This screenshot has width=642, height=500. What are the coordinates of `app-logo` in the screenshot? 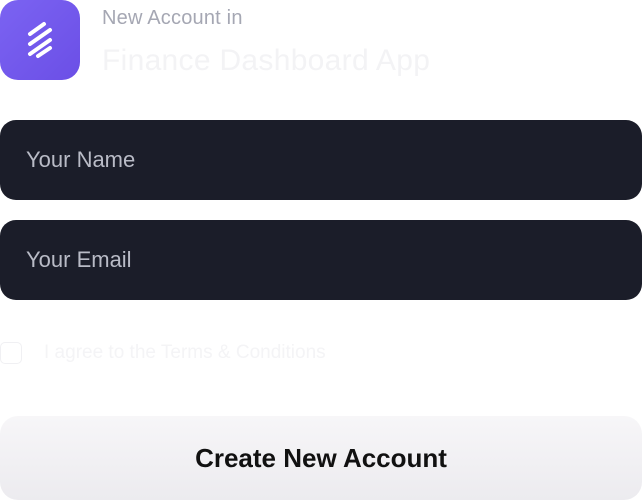 It's located at (40, 40).